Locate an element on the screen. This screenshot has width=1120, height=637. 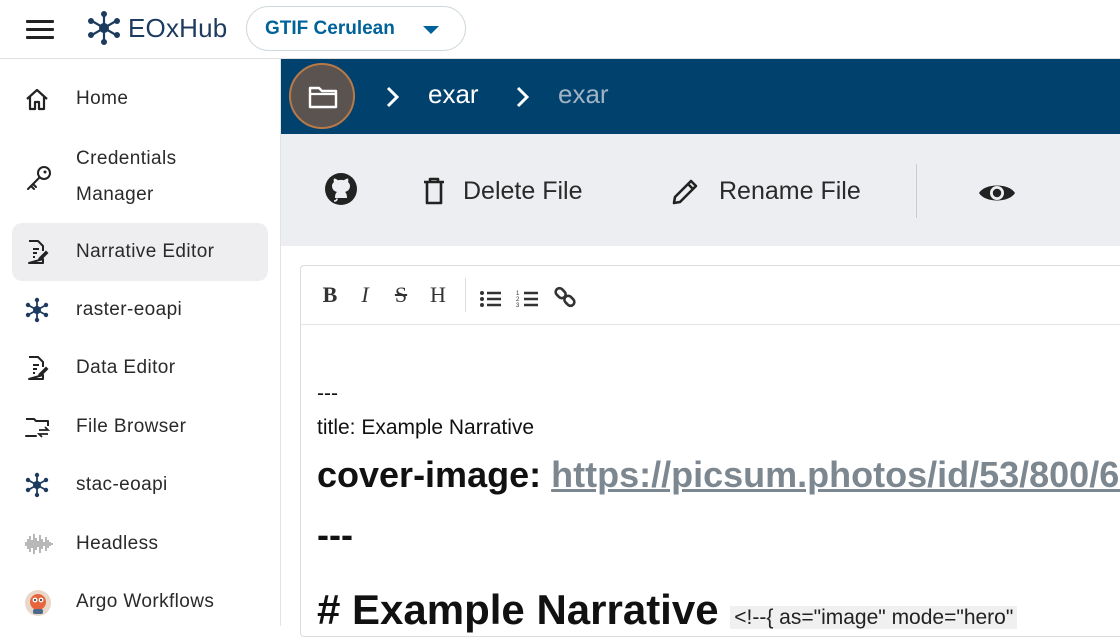
sidebar-item-headless: Headless is located at coordinates (140, 543).